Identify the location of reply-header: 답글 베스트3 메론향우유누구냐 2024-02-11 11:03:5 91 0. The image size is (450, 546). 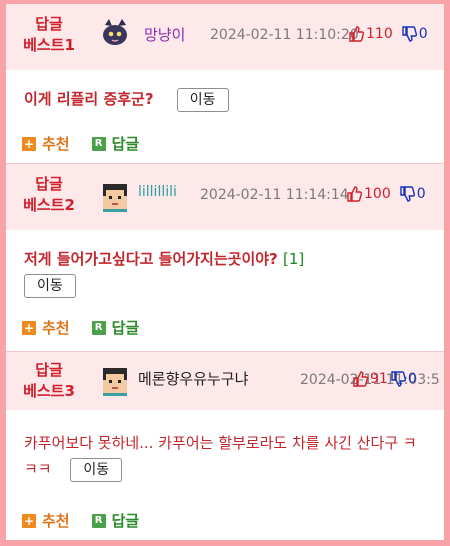
(225, 381).